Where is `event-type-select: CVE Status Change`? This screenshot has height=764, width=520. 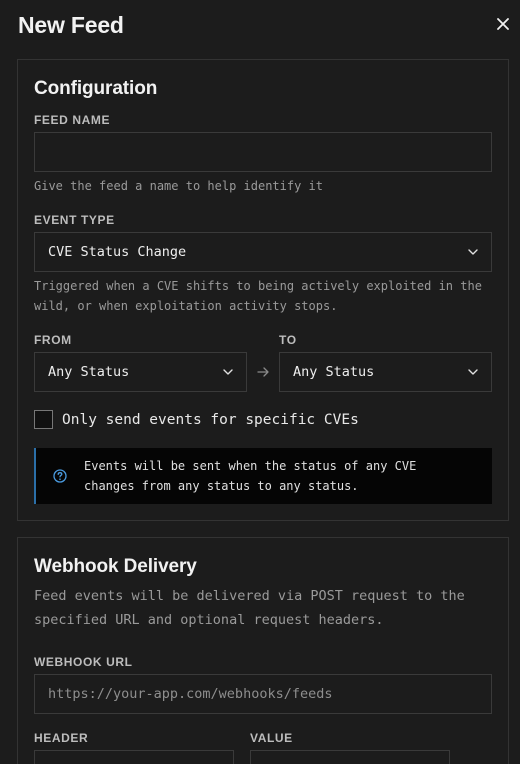 event-type-select: CVE Status Change is located at coordinates (263, 252).